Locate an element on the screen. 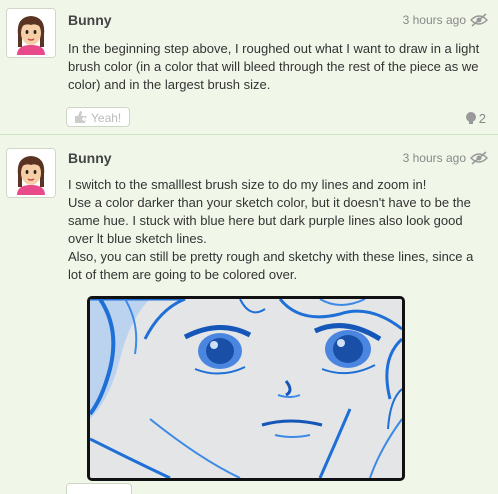 This screenshot has height=494, width=498. yeah-button: Yeah! is located at coordinates (98, 117).